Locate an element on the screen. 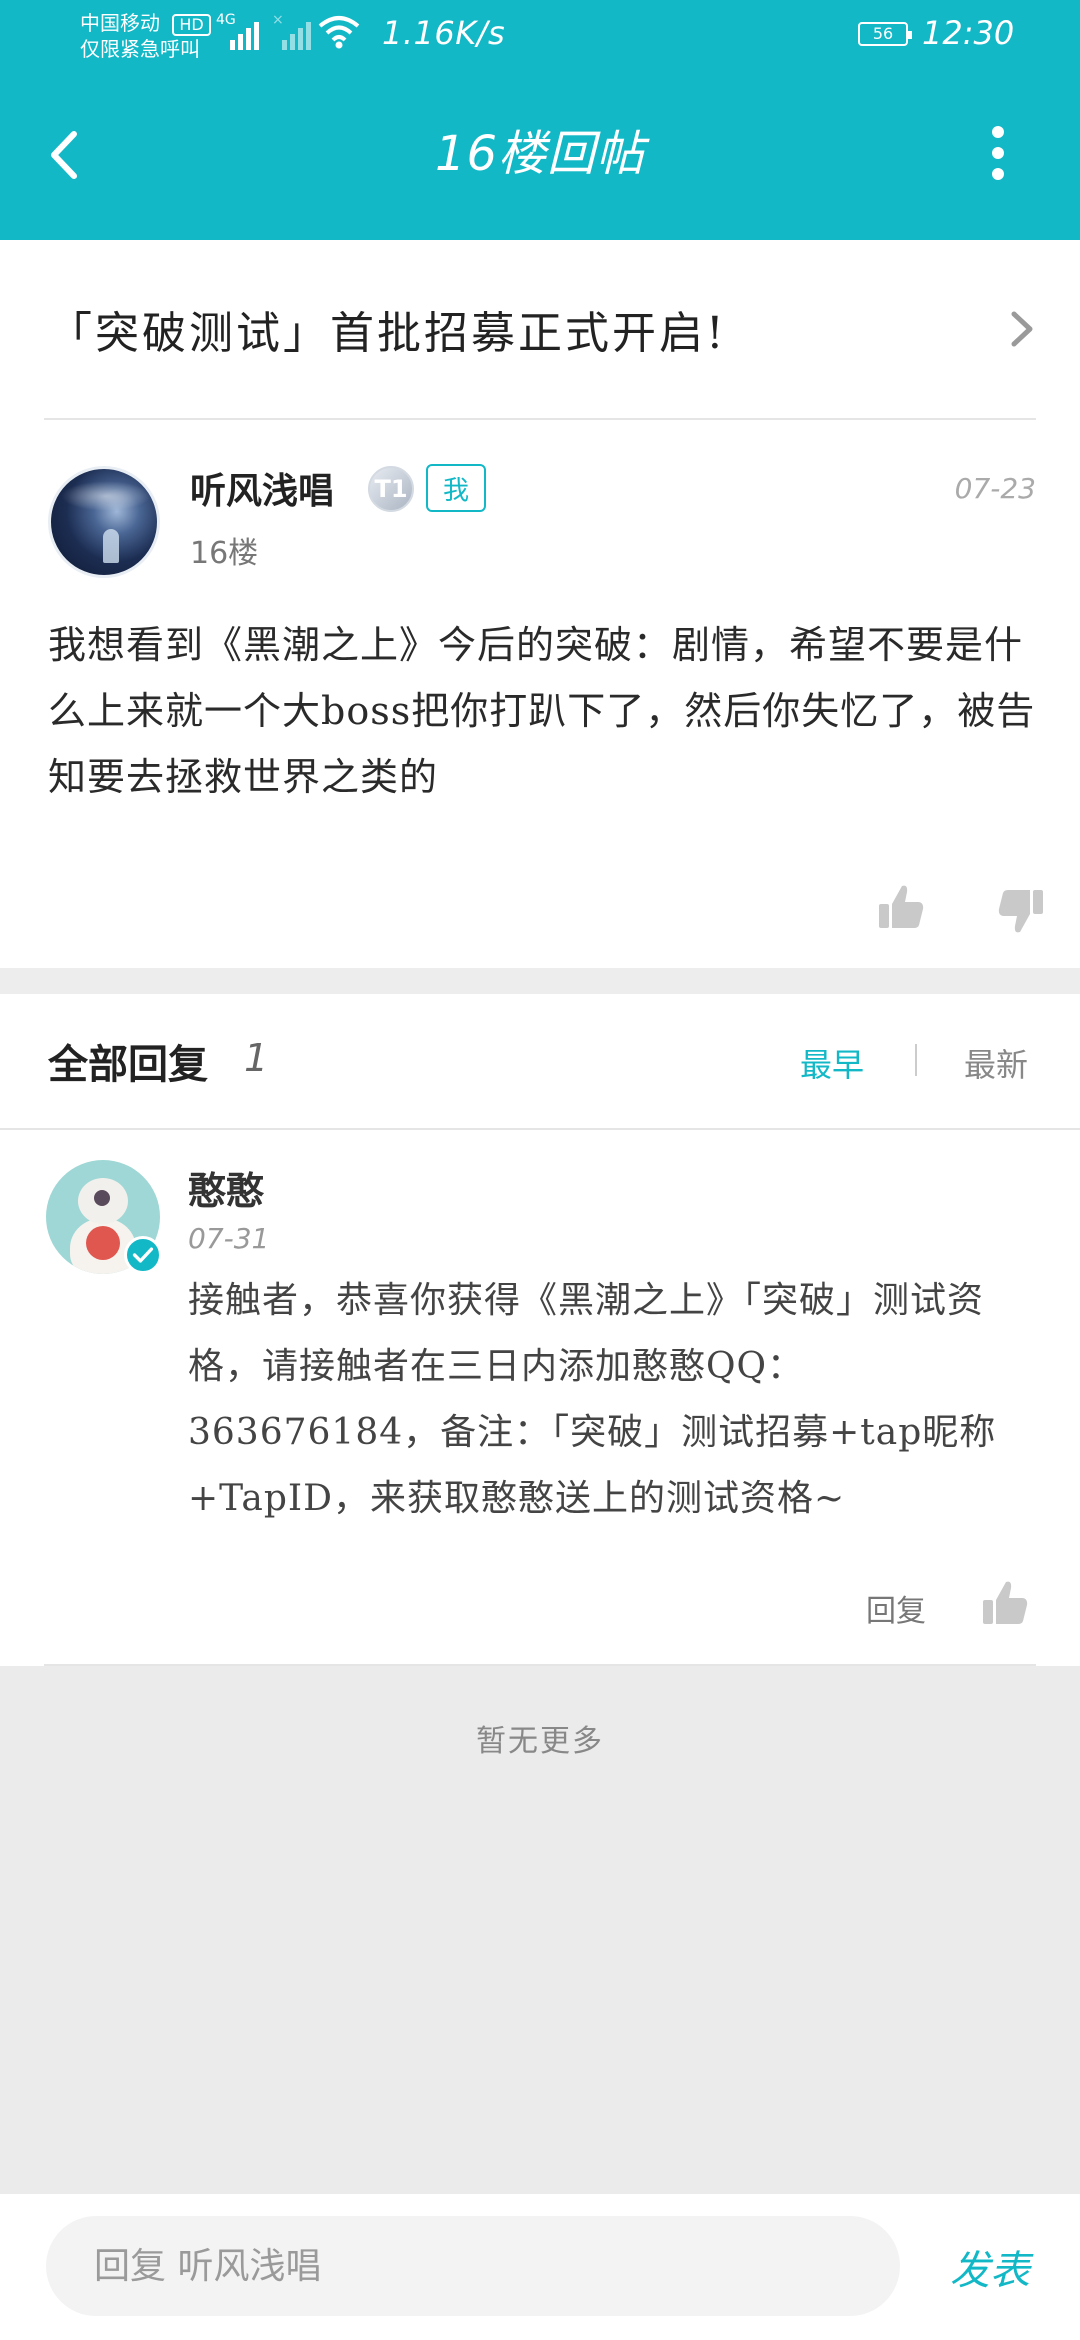  replies-title: 全部回复 is located at coordinates (128, 1065).